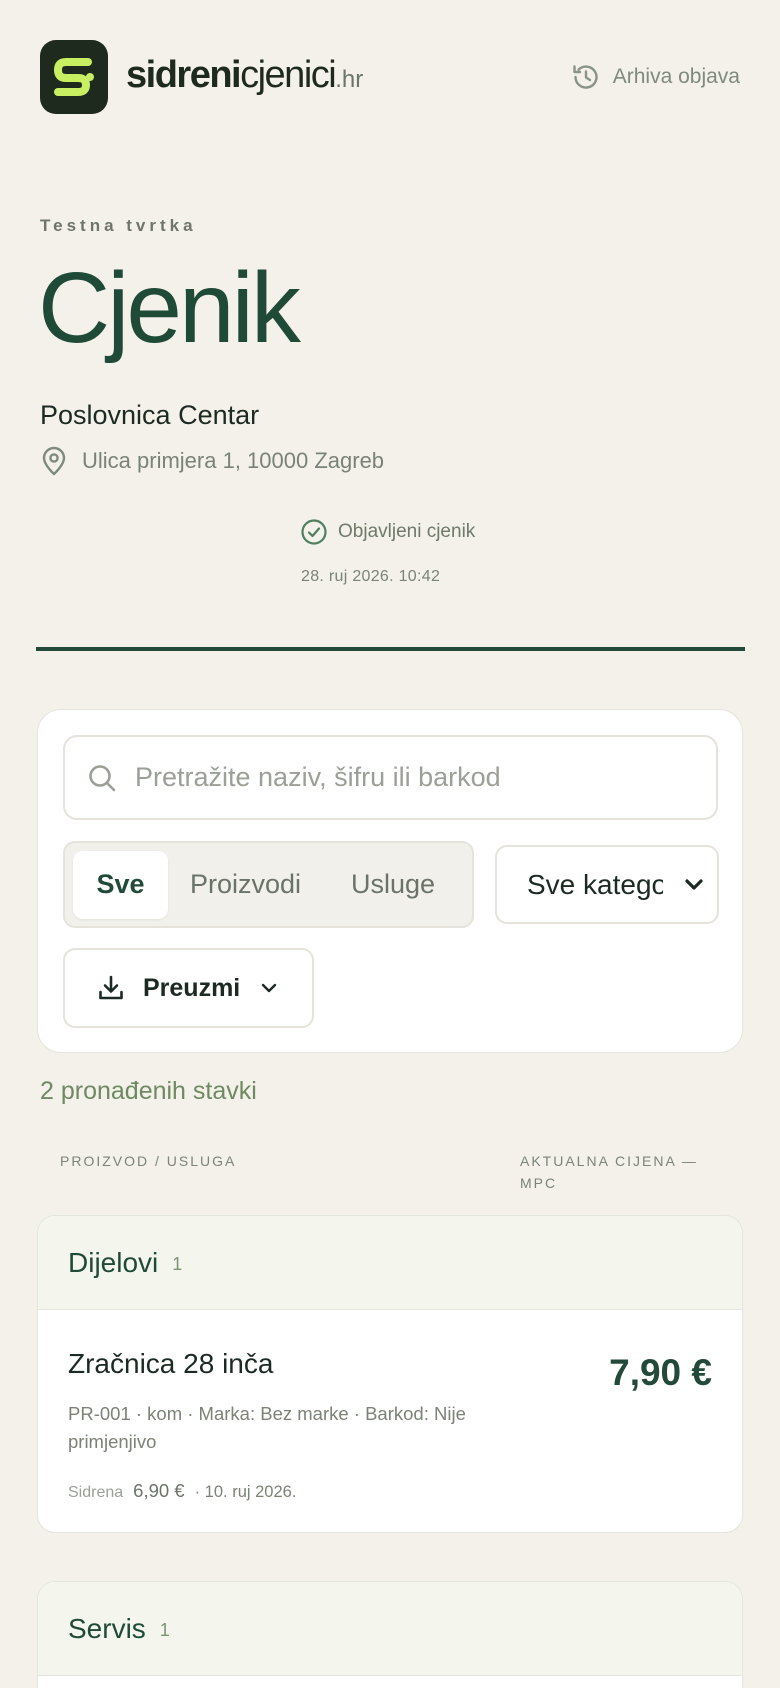  What do you see at coordinates (390, 649) in the screenshot?
I see `divider` at bounding box center [390, 649].